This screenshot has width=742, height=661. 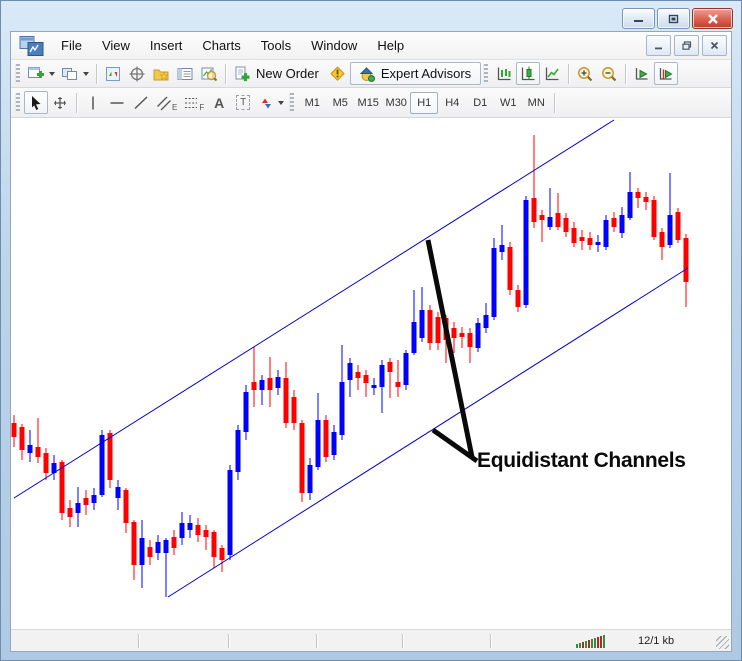 I want to click on trendline-icon, so click(x=141, y=102).